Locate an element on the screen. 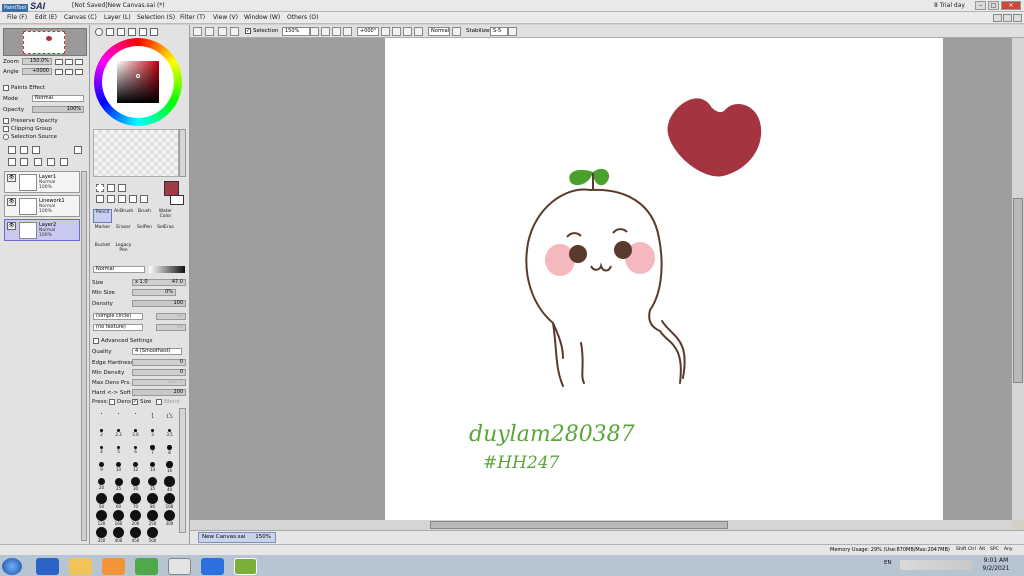 This screenshot has height=576, width=1024. lasso-tool is located at coordinates (111, 188).